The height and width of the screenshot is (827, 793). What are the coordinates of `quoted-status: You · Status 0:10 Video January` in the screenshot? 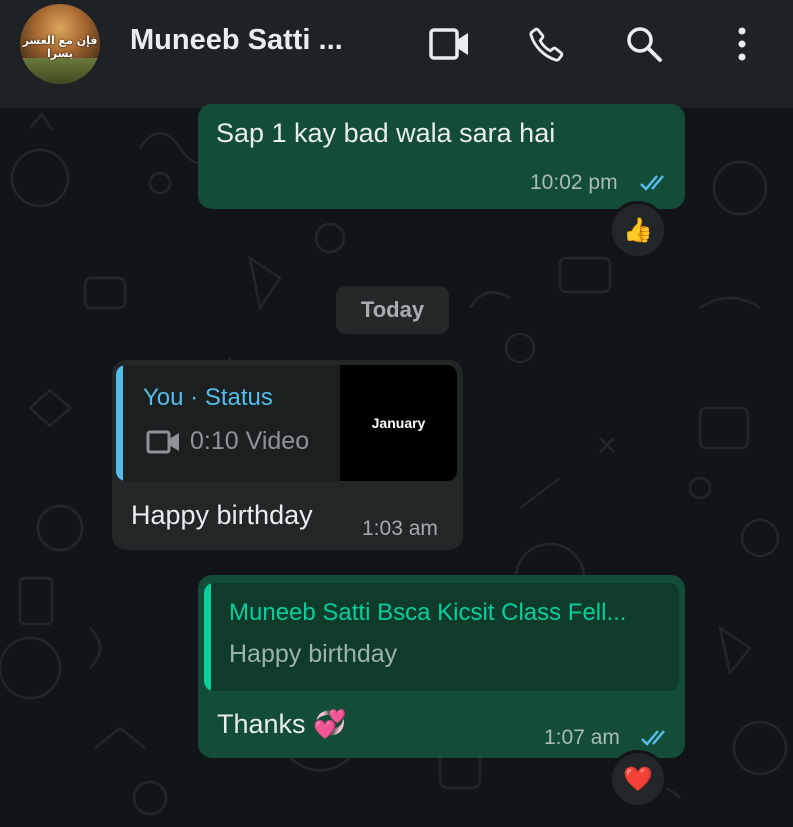 It's located at (286, 423).